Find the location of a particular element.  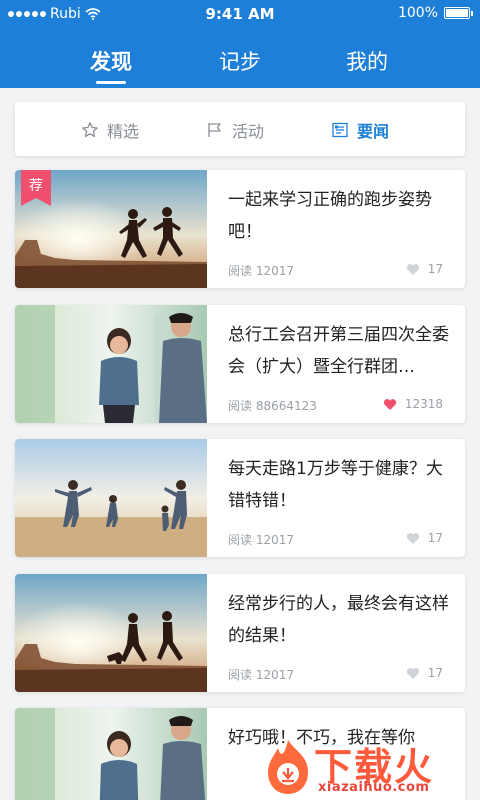

tab-steps: 记步 is located at coordinates (240, 61).